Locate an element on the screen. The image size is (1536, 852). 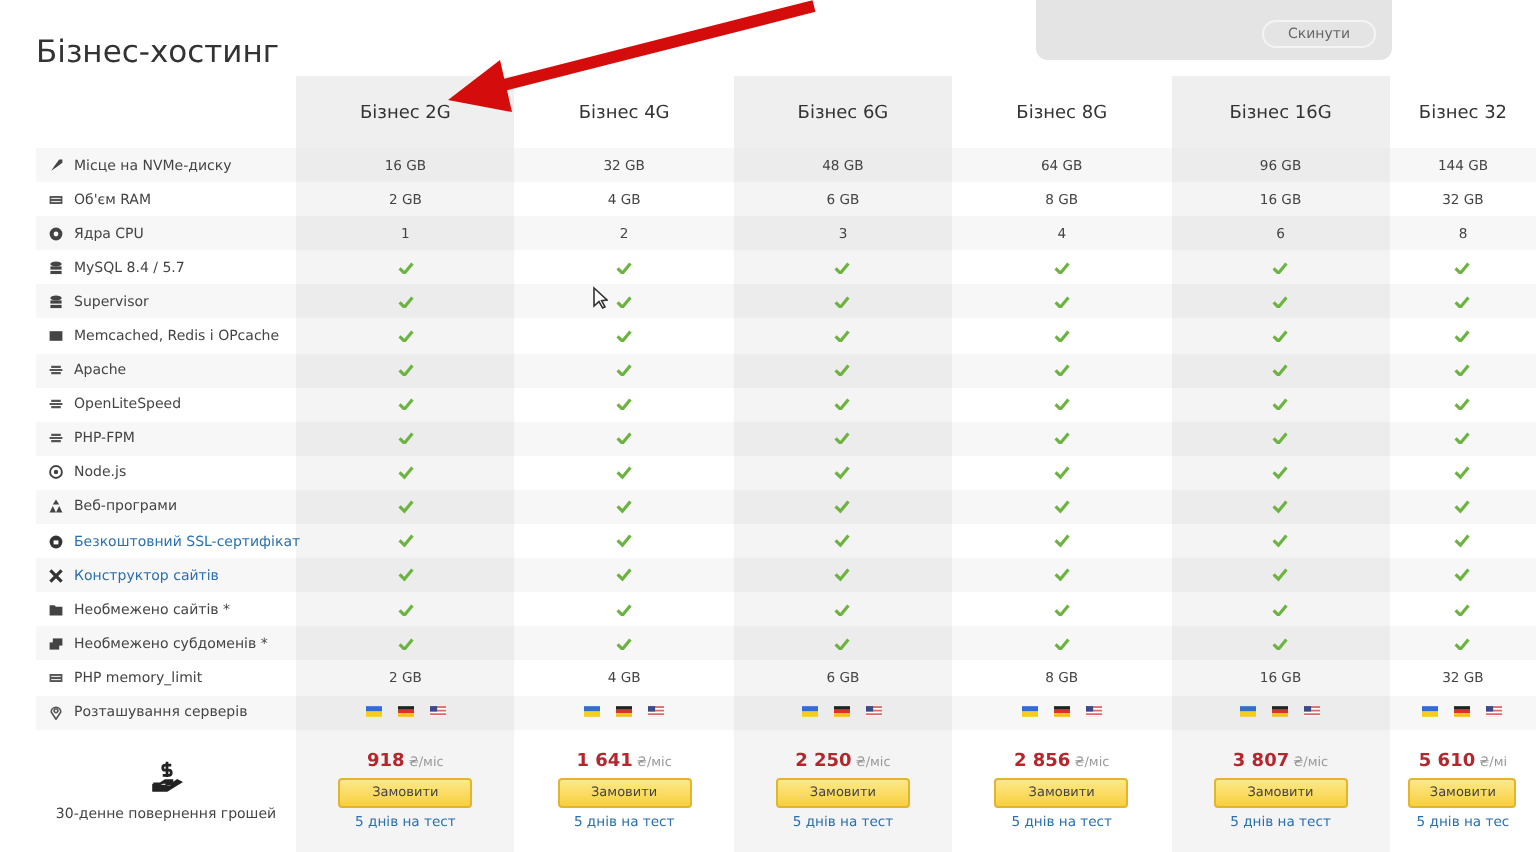
plan-name: Бізнес 2G is located at coordinates (405, 114).